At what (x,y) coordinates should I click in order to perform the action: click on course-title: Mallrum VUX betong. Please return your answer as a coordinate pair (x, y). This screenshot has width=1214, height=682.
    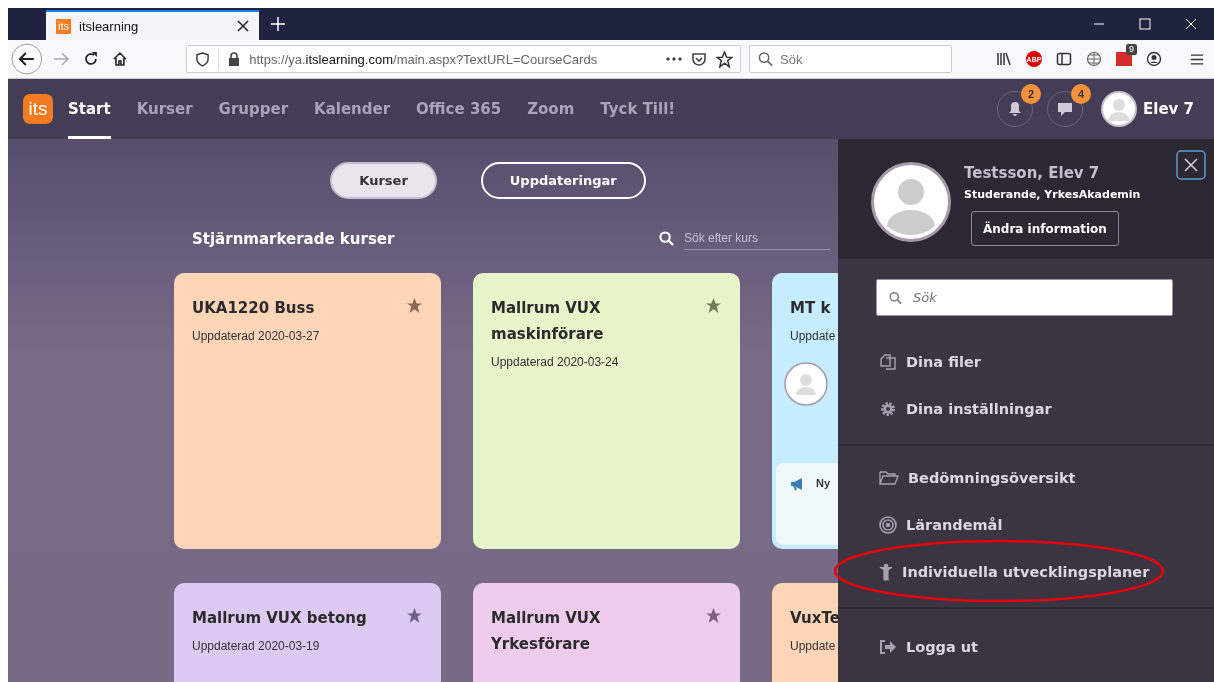
    Looking at the image, I should click on (280, 618).